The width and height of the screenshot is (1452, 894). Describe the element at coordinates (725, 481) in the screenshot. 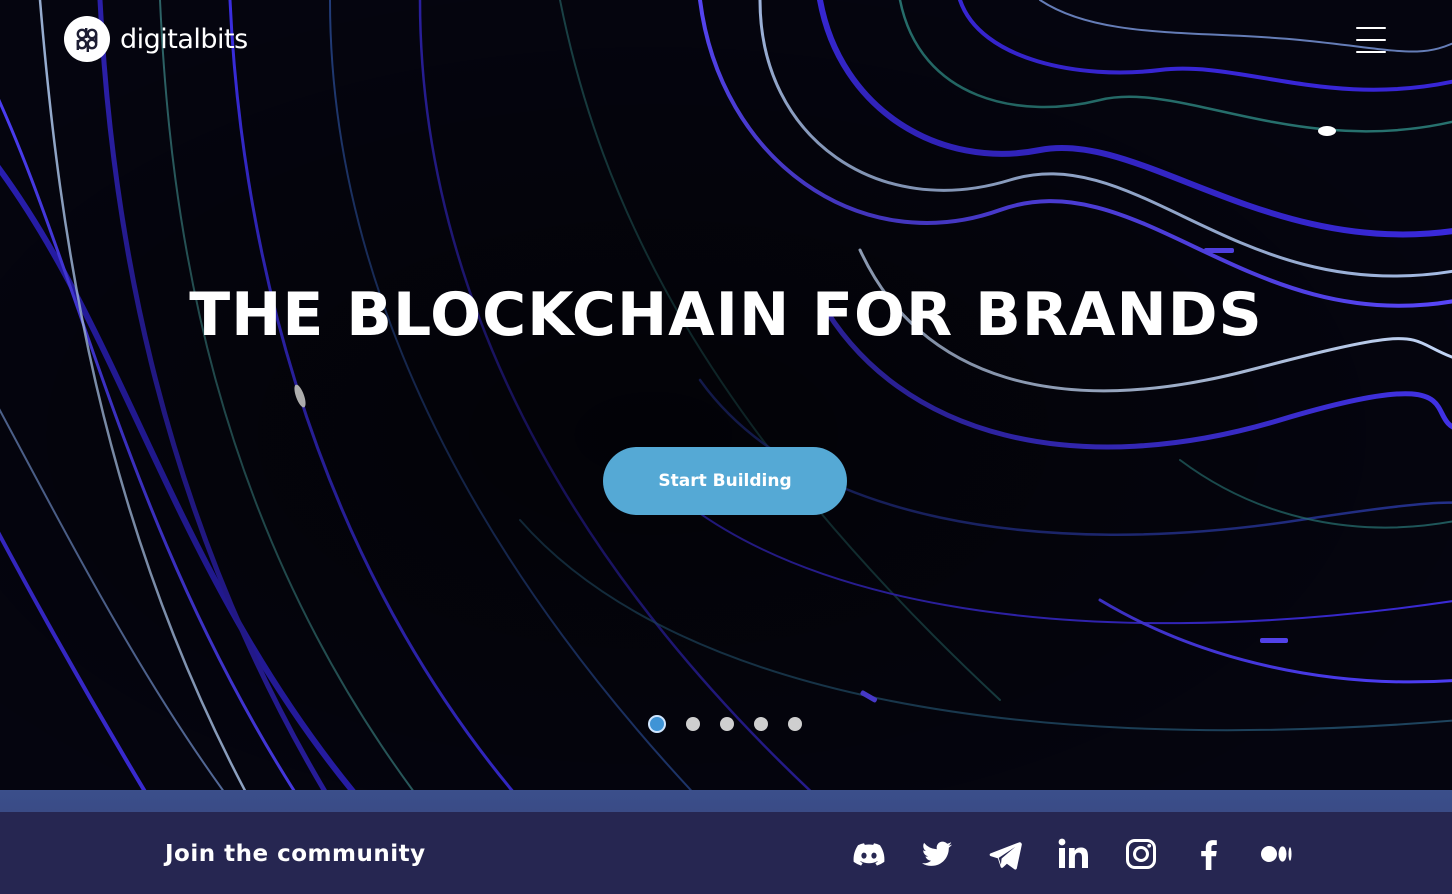

I see `start-building-button: Start Building` at that location.